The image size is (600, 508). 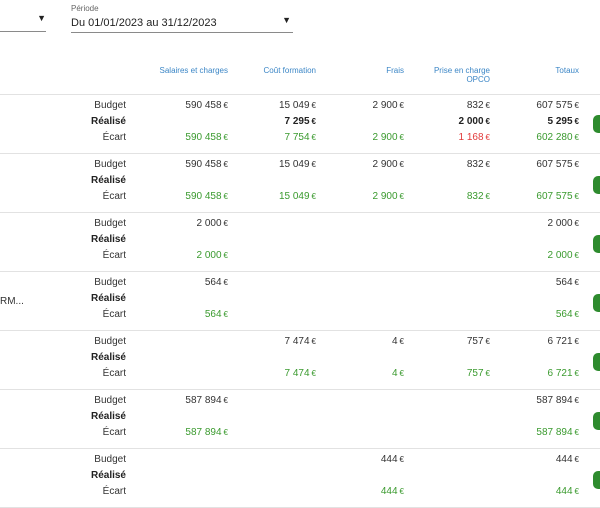 I want to click on column-header-prise-en-charge-opco: Prise en charge OPCO, so click(x=462, y=75).